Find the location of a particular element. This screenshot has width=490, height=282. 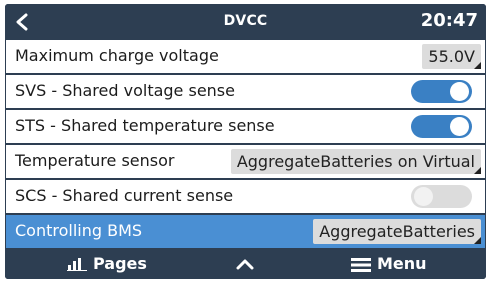

setting-value: AggregateBatteries is located at coordinates (397, 231).